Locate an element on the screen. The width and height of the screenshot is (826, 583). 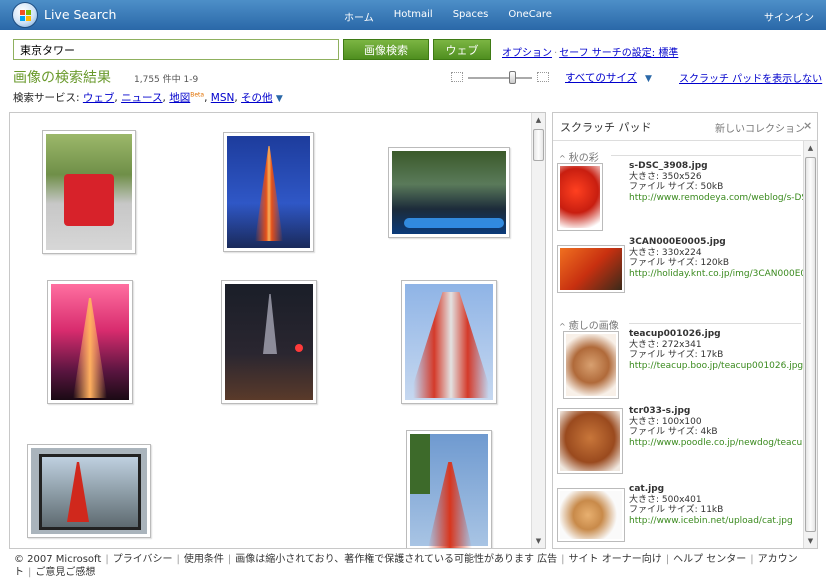
search-options: オプション · セーフ サーチの設定: 標準 is located at coordinates (590, 51).